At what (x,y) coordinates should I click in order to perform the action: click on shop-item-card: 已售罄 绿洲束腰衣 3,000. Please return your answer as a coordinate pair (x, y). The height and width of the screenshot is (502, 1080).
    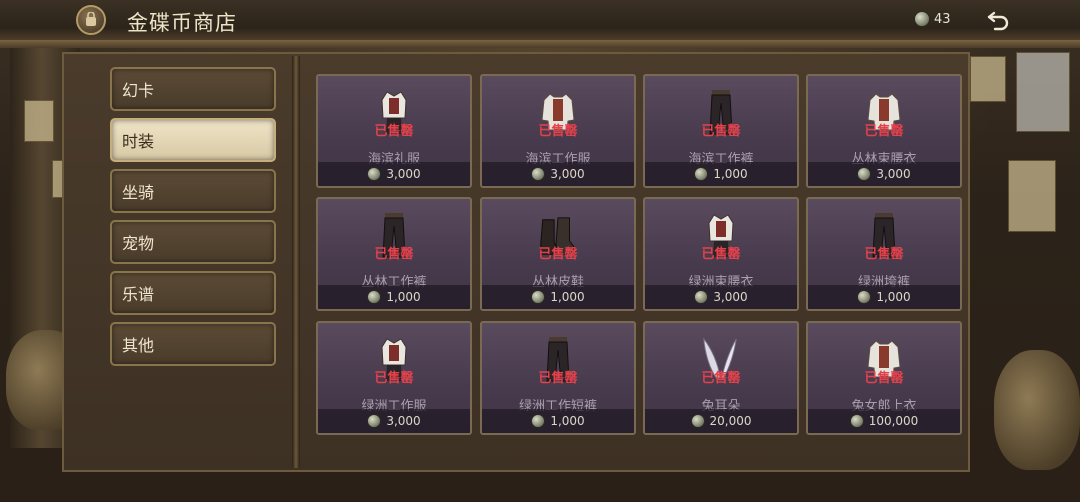
    Looking at the image, I should click on (721, 254).